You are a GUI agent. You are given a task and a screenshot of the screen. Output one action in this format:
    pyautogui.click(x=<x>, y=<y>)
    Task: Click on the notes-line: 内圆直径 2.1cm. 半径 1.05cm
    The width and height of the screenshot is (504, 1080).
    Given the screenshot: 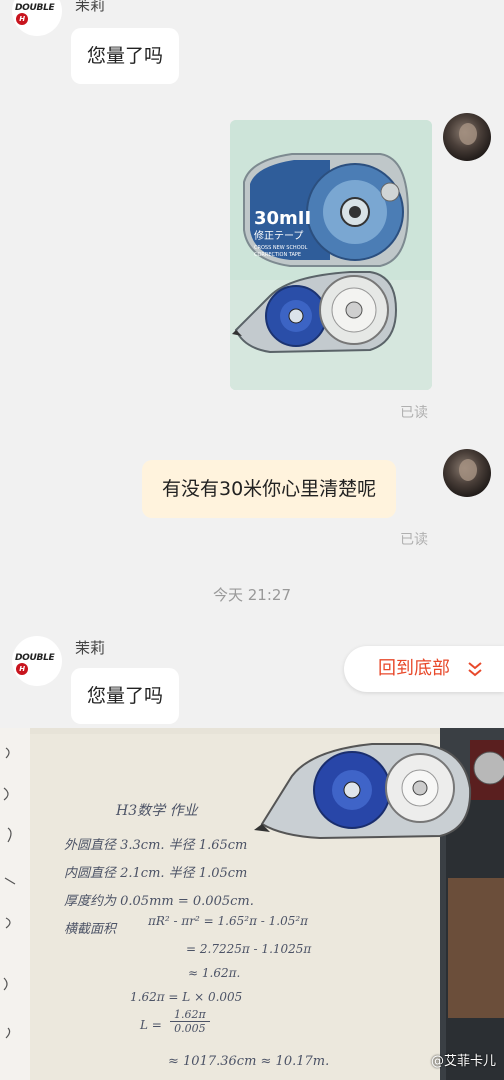 What is the action you would take?
    pyautogui.click(x=156, y=873)
    